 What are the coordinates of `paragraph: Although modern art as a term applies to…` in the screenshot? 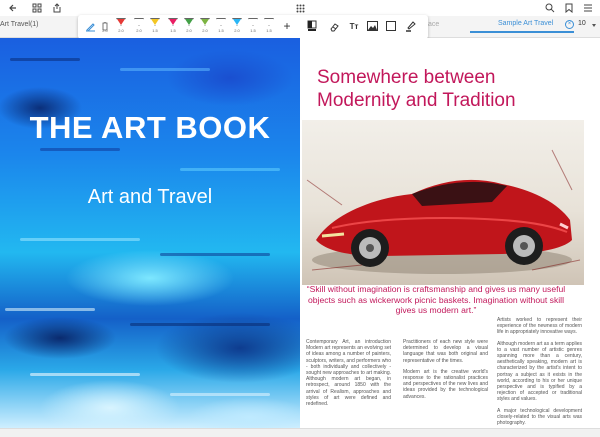 It's located at (539, 371).